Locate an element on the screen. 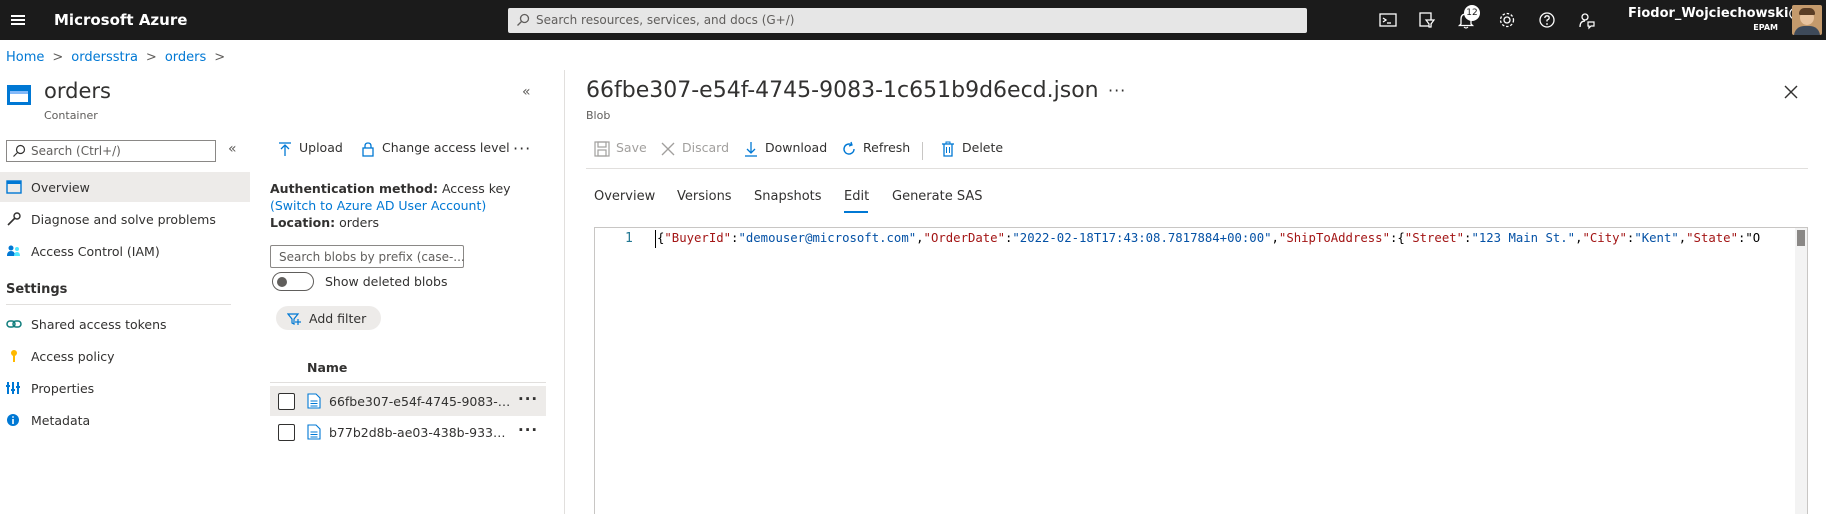 The height and width of the screenshot is (514, 1826). info-icon is located at coordinates (13, 420).